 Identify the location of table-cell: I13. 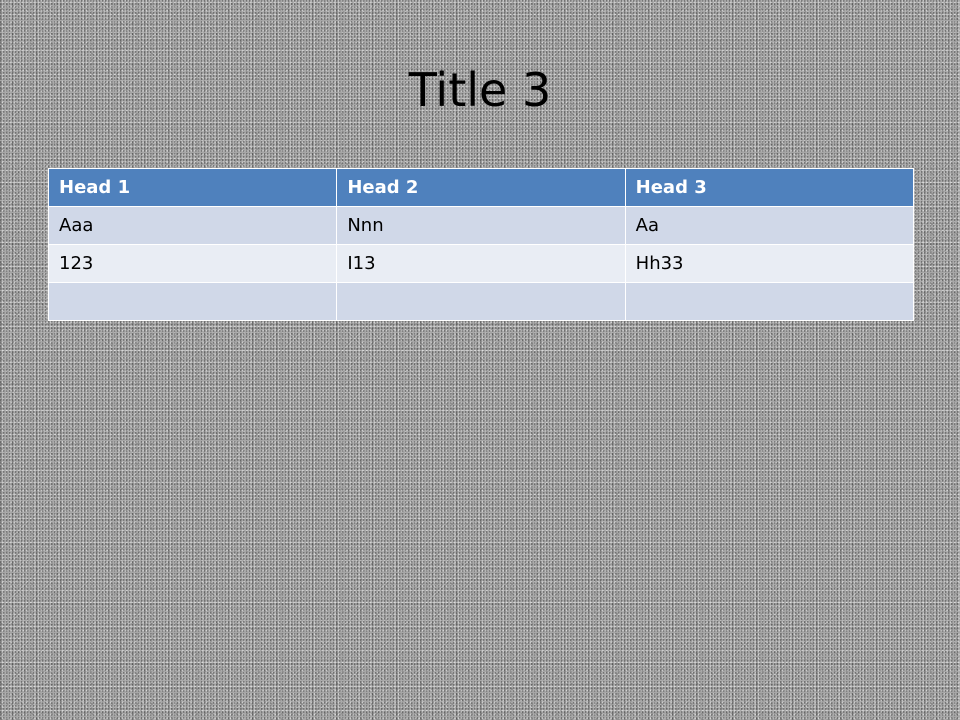
(481, 263).